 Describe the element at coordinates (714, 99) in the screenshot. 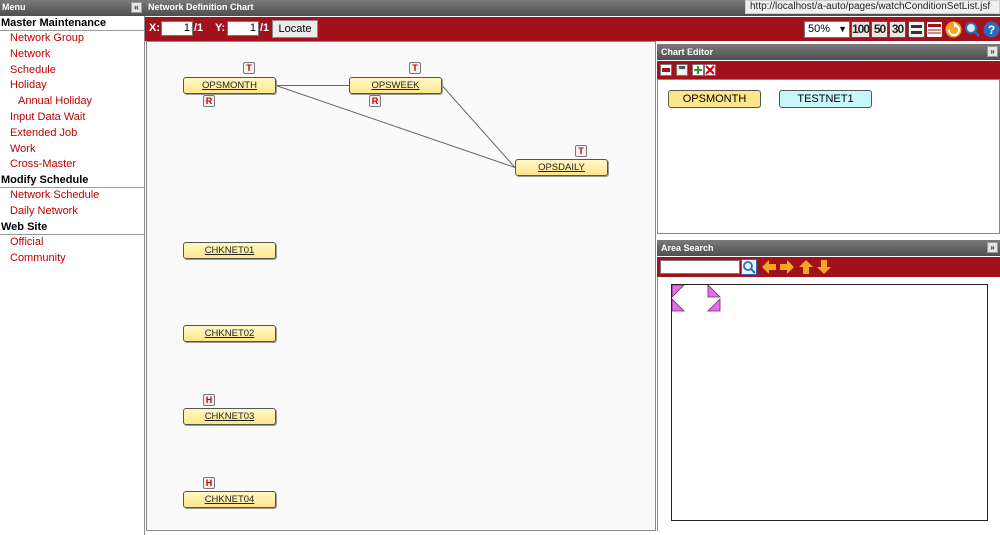

I see `editor-item-opsmonth: OPSMONTH` at that location.